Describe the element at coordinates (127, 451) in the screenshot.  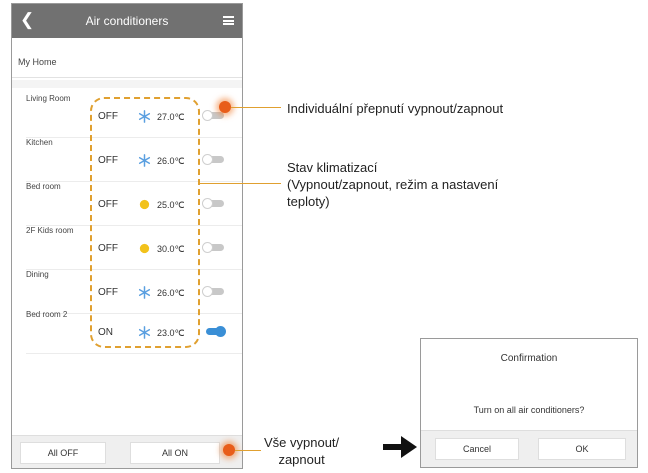
I see `bottom-bar: All OFF All ON` at that location.